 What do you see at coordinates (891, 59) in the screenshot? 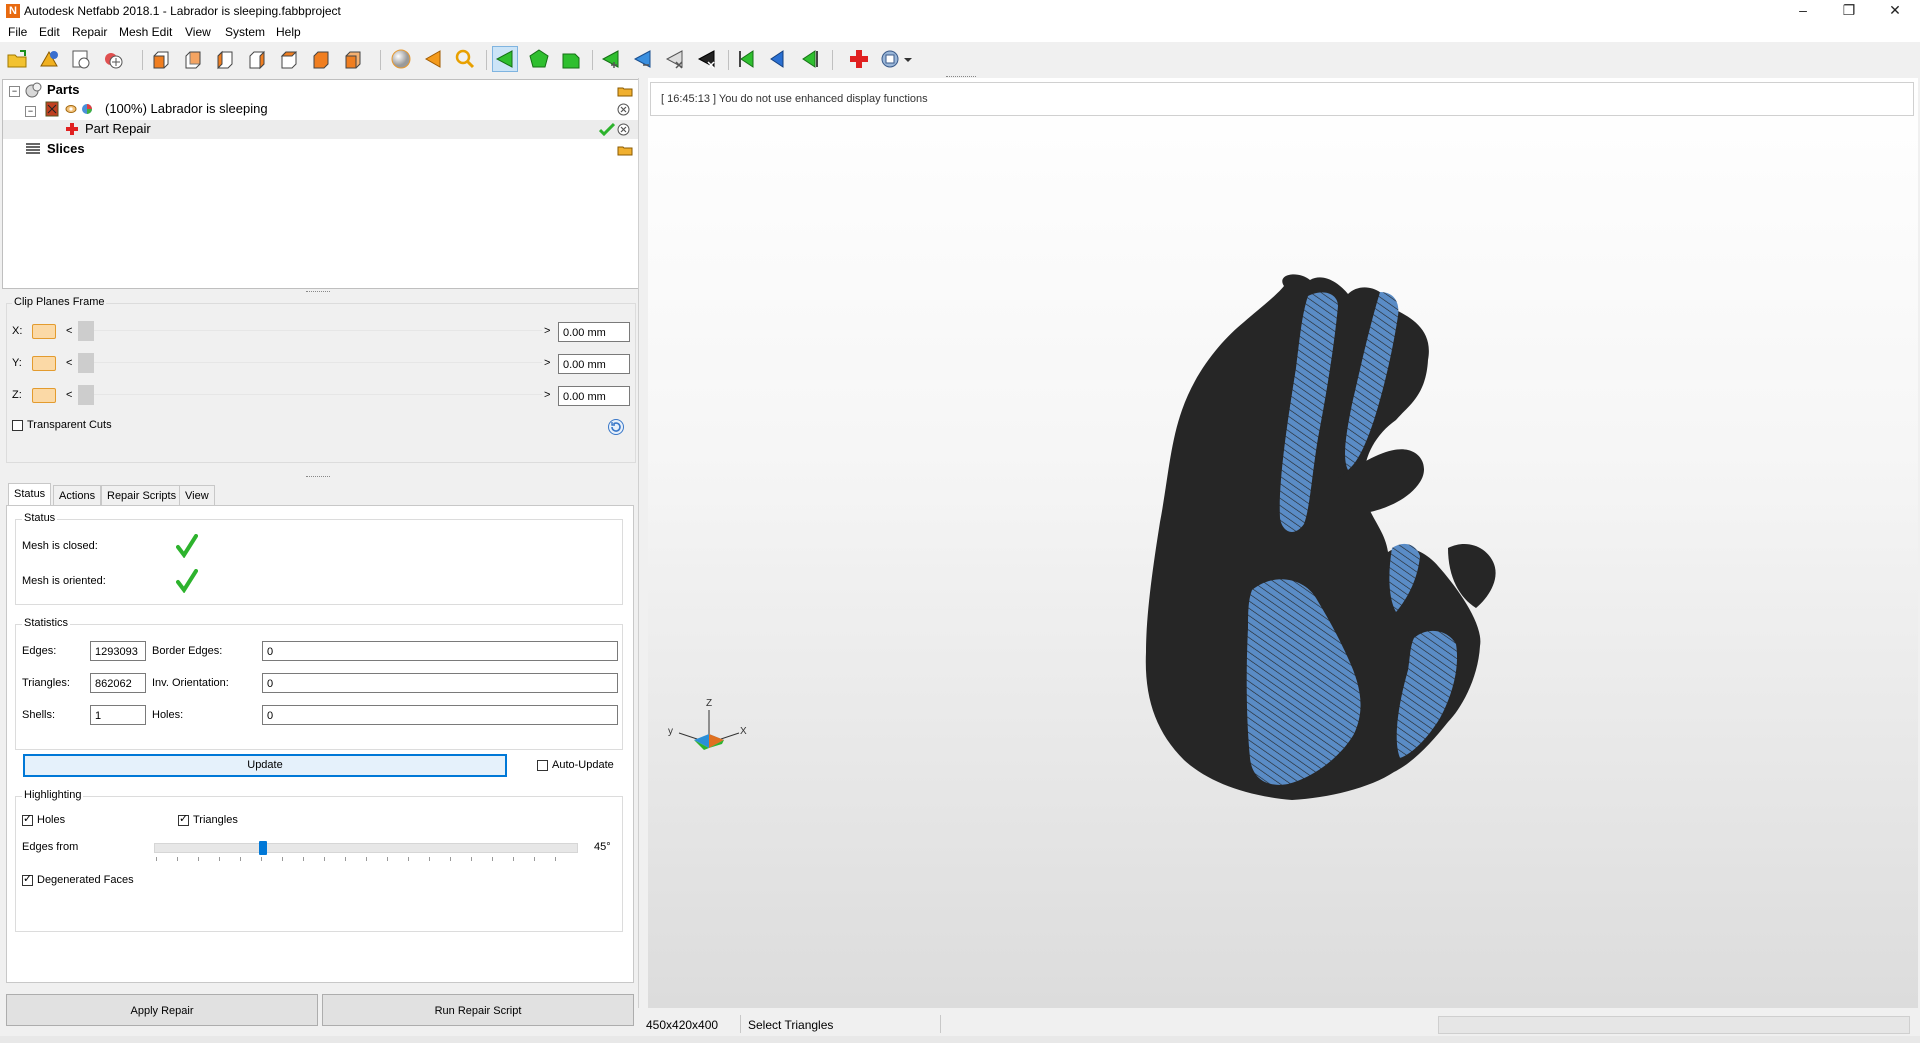
I see `analysis-dropdown-icon` at bounding box center [891, 59].